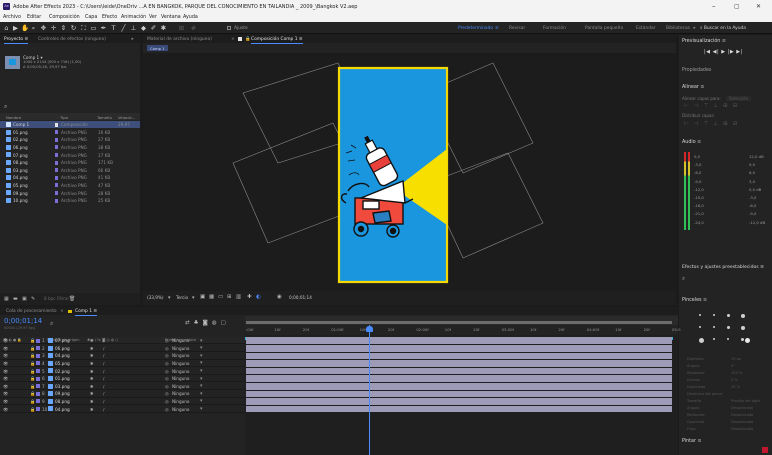 The width and height of the screenshot is (772, 455). Describe the element at coordinates (193, 298) in the screenshot. I see `resolution-chevron-down-icon: ▾` at that location.